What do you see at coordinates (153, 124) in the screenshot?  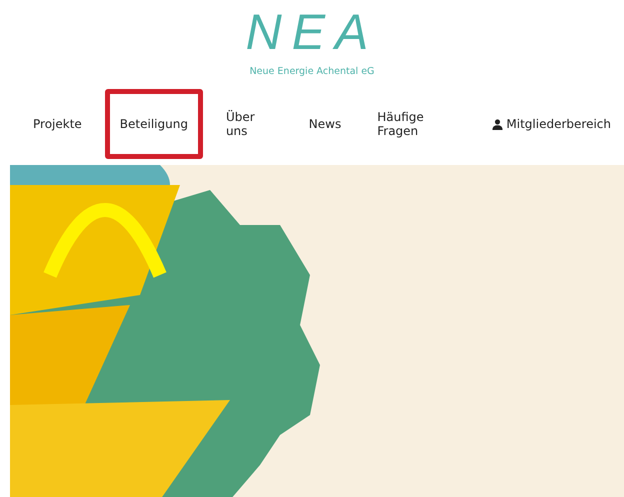 I see `nav-link: Beteiligung` at bounding box center [153, 124].